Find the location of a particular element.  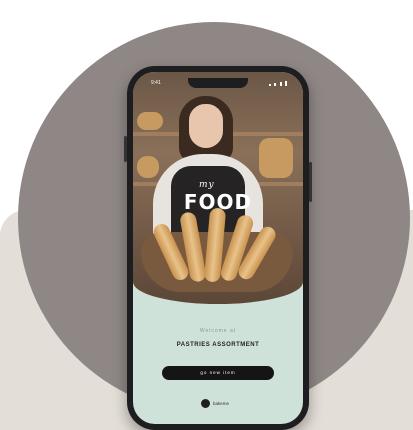

cta-button: go new item is located at coordinates (218, 373).